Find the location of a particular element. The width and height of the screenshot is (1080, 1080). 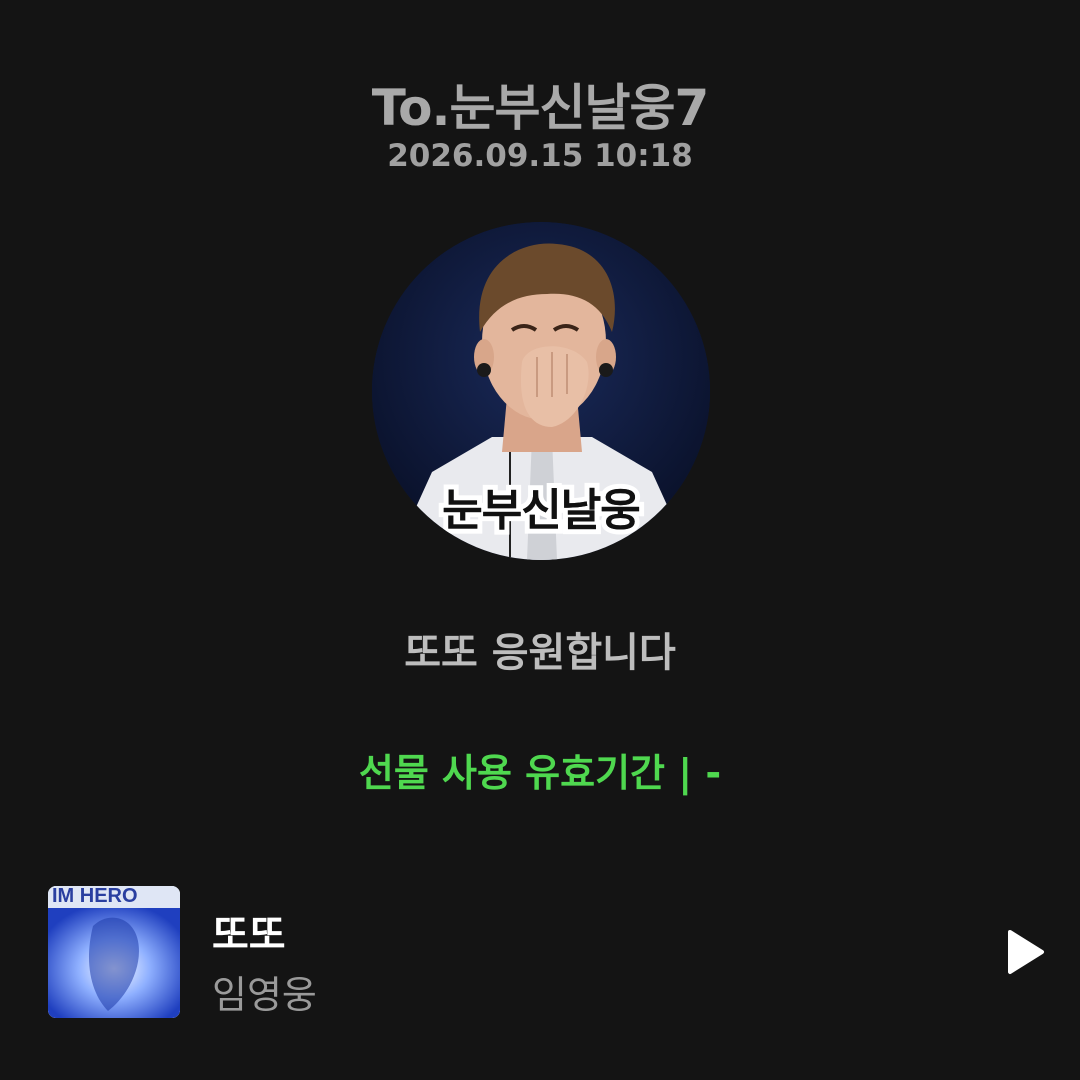

profile-avatar: 눈부신날웅 눈부신날웅 is located at coordinates (541, 391).